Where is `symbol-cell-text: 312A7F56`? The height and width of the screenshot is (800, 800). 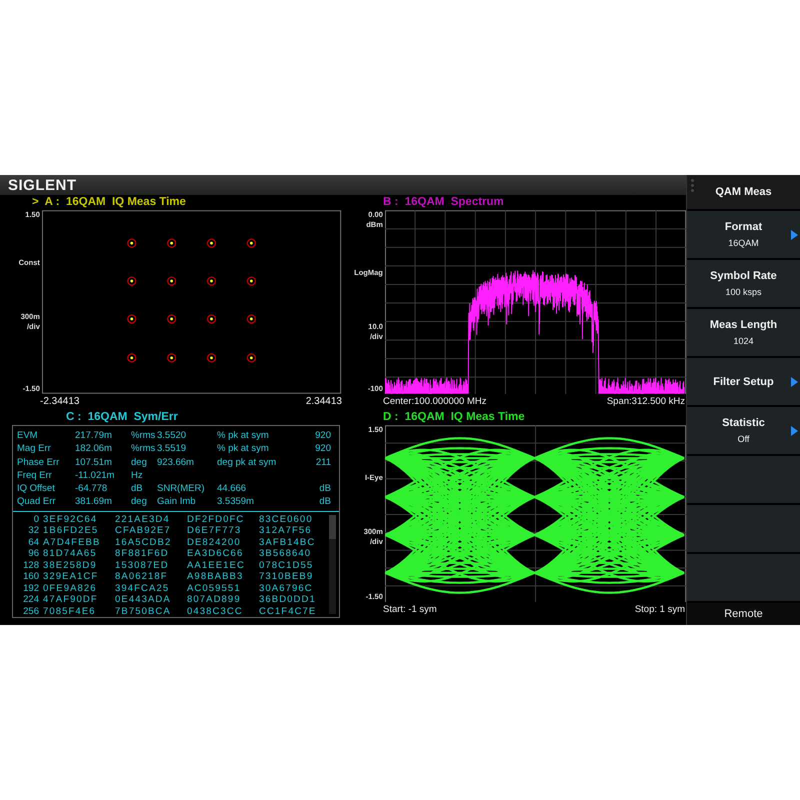 symbol-cell-text: 312A7F56 is located at coordinates (286, 531).